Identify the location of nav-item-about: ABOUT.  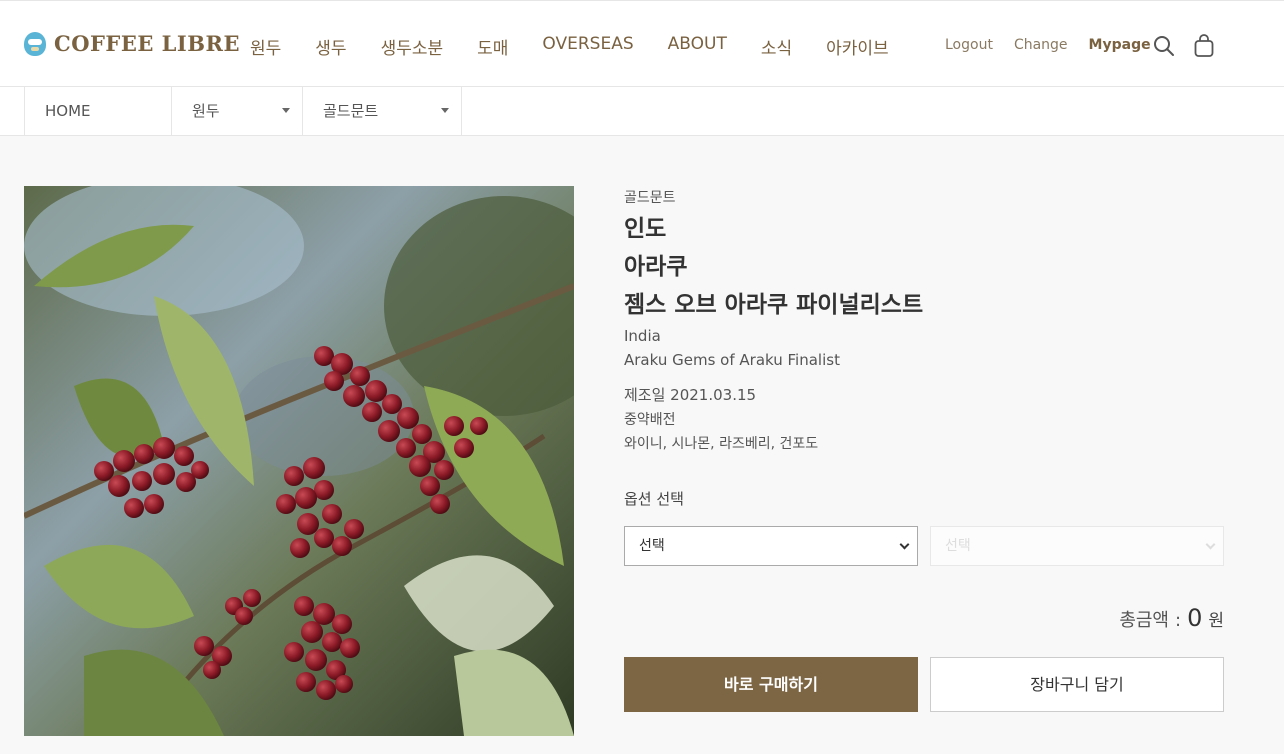
(697, 46).